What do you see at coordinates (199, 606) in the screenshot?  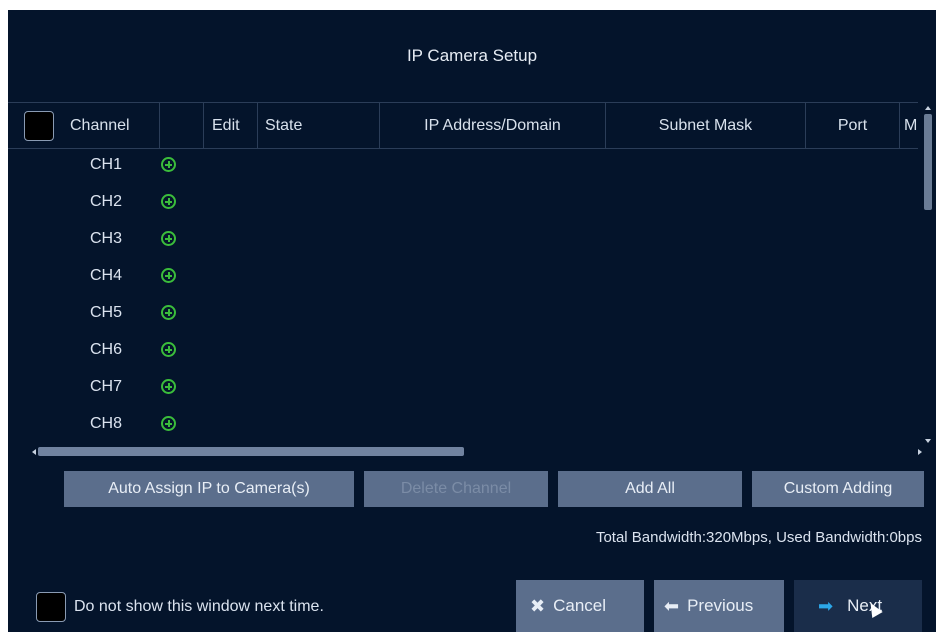 I see `dont-show-again-label: Do not show this window next time.` at bounding box center [199, 606].